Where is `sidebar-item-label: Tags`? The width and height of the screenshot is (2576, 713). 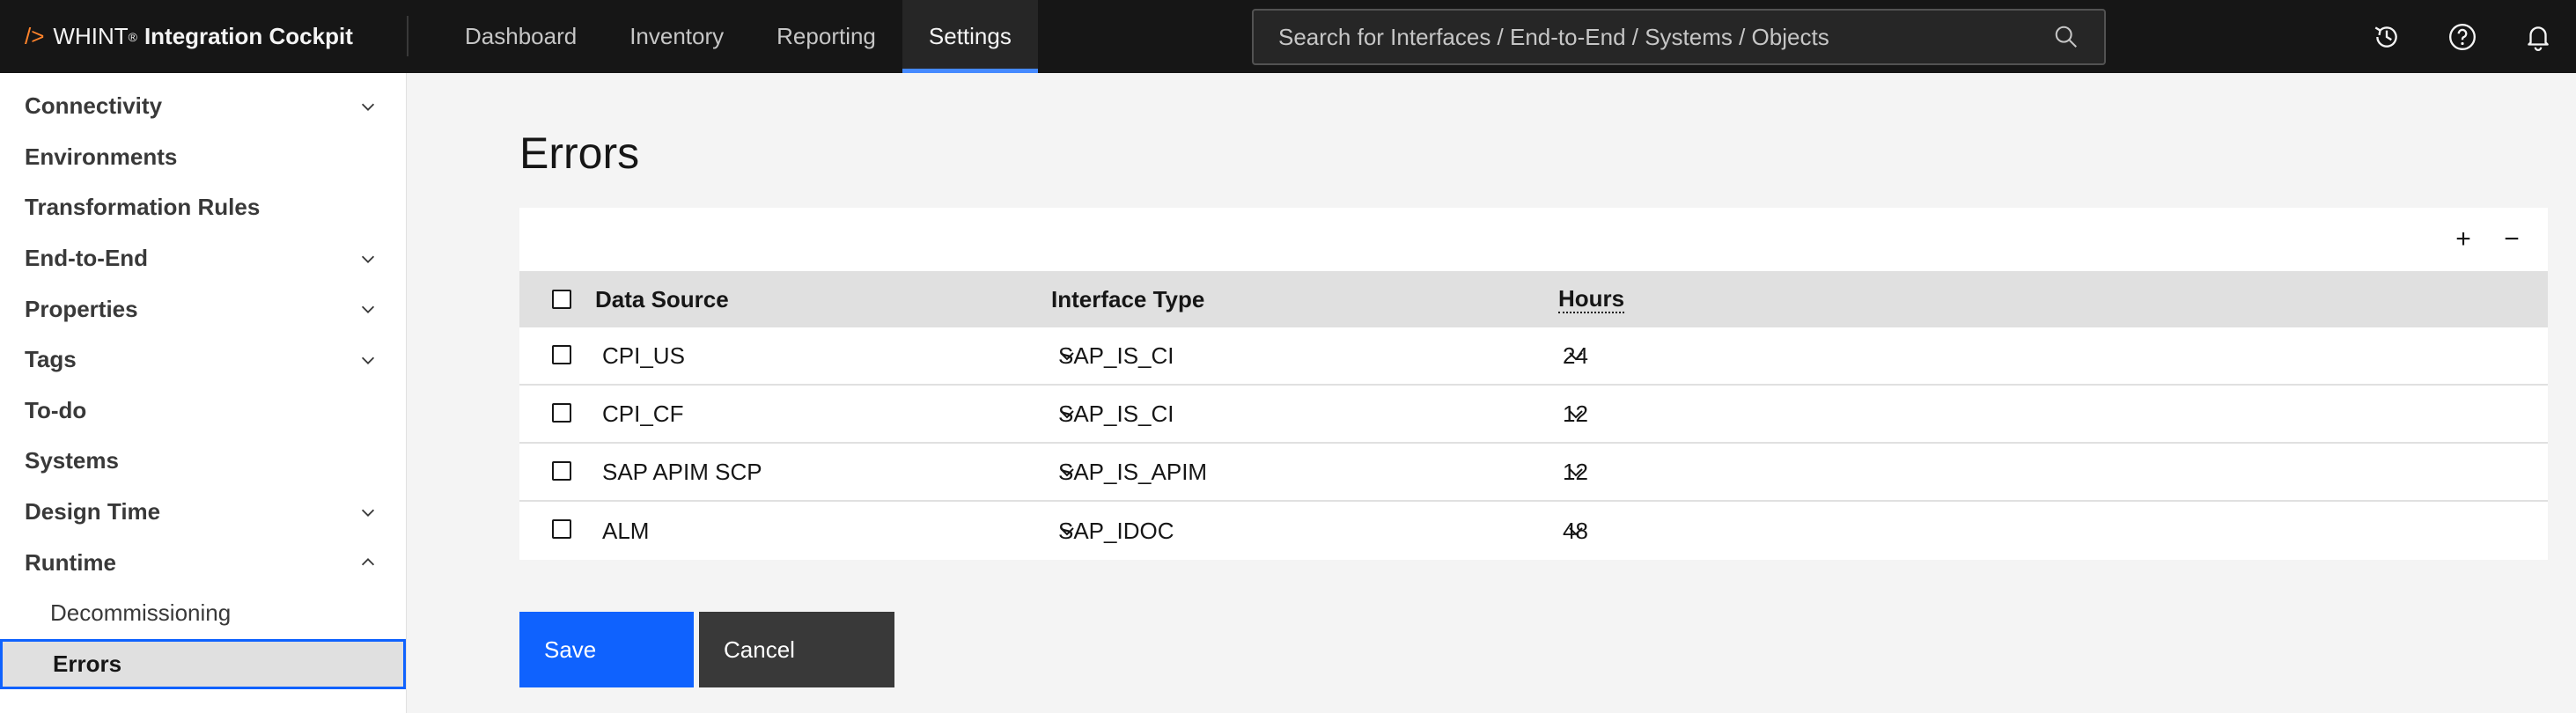
sidebar-item-label: Tags is located at coordinates (51, 359).